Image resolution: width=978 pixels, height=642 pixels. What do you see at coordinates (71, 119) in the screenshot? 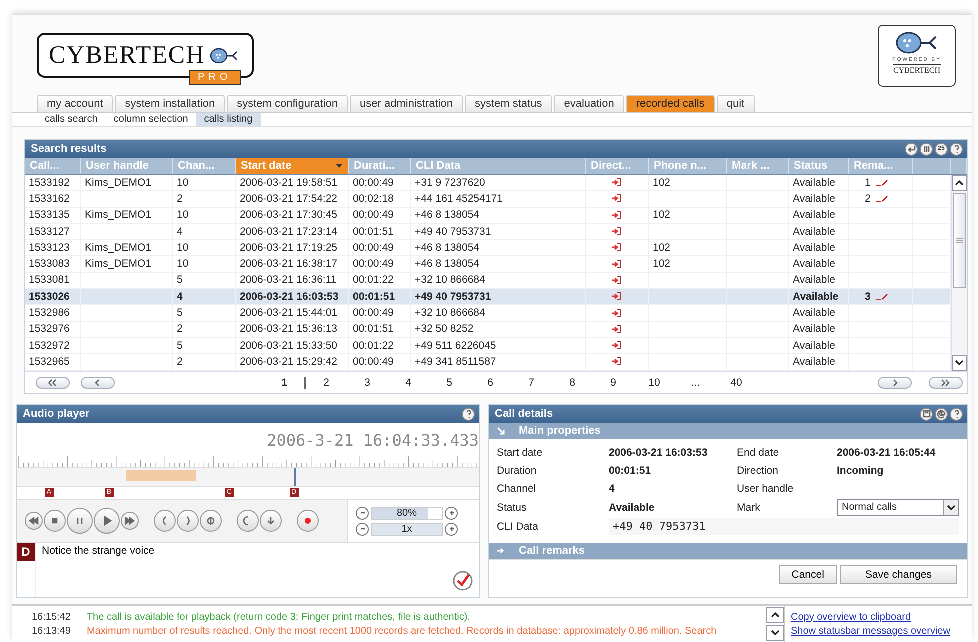
I see `sub-tab: calls search` at bounding box center [71, 119].